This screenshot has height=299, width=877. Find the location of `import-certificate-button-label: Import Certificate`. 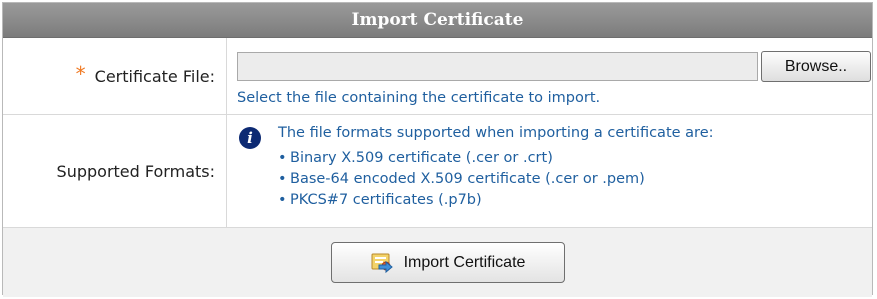

import-certificate-button-label: Import Certificate is located at coordinates (464, 262).